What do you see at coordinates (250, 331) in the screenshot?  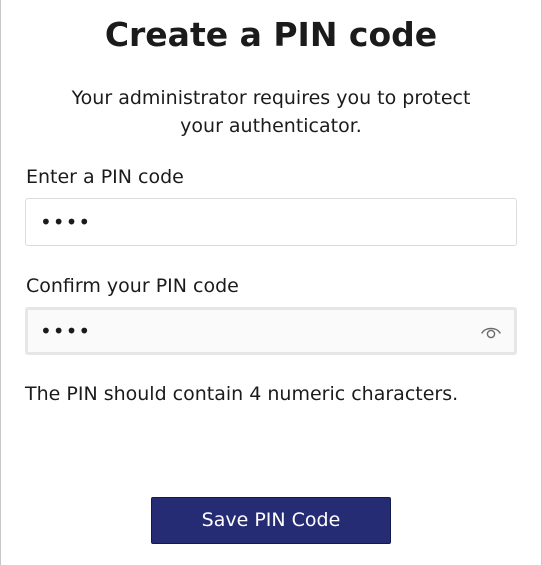 I see `confirm-pin-input` at bounding box center [250, 331].